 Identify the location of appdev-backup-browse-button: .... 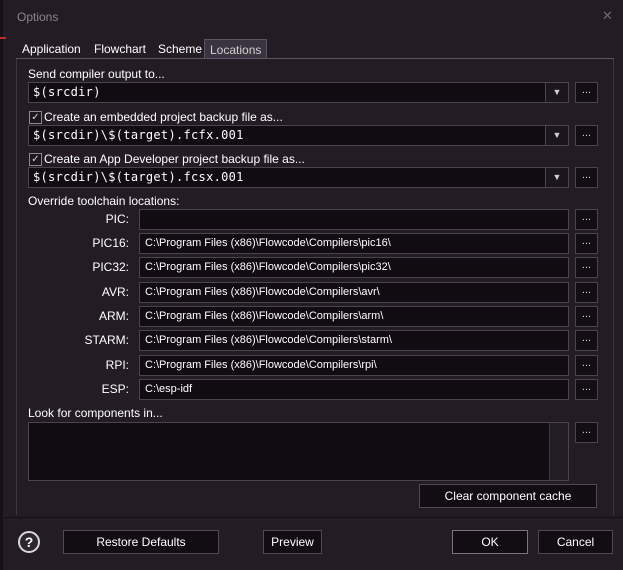
(586, 177).